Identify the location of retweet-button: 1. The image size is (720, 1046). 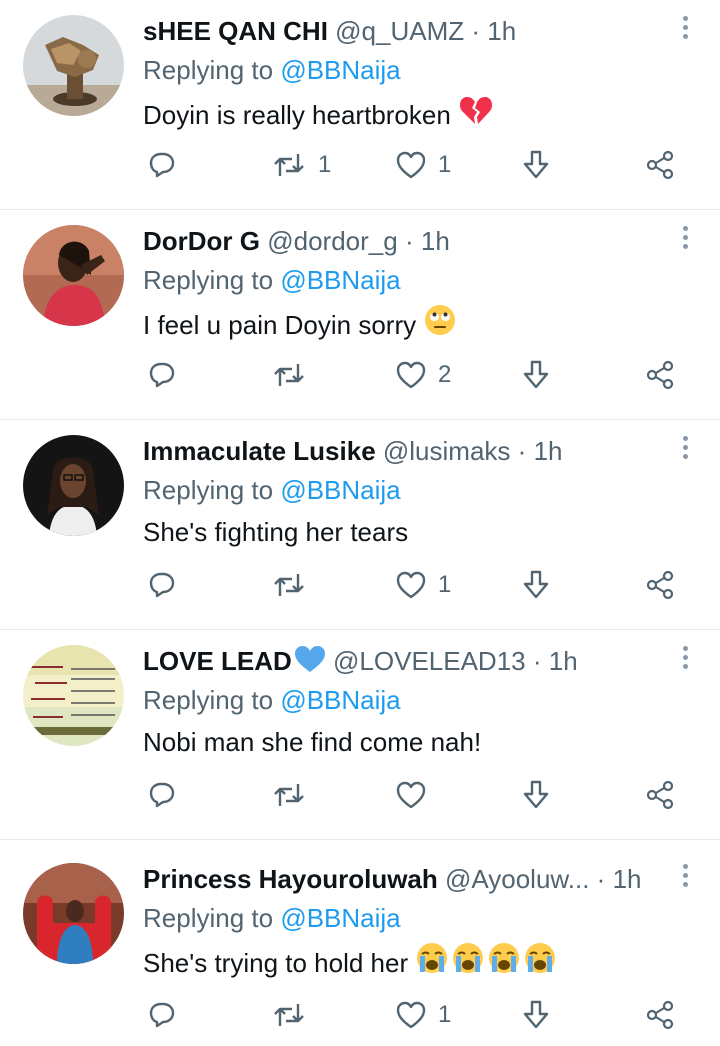
(301, 165).